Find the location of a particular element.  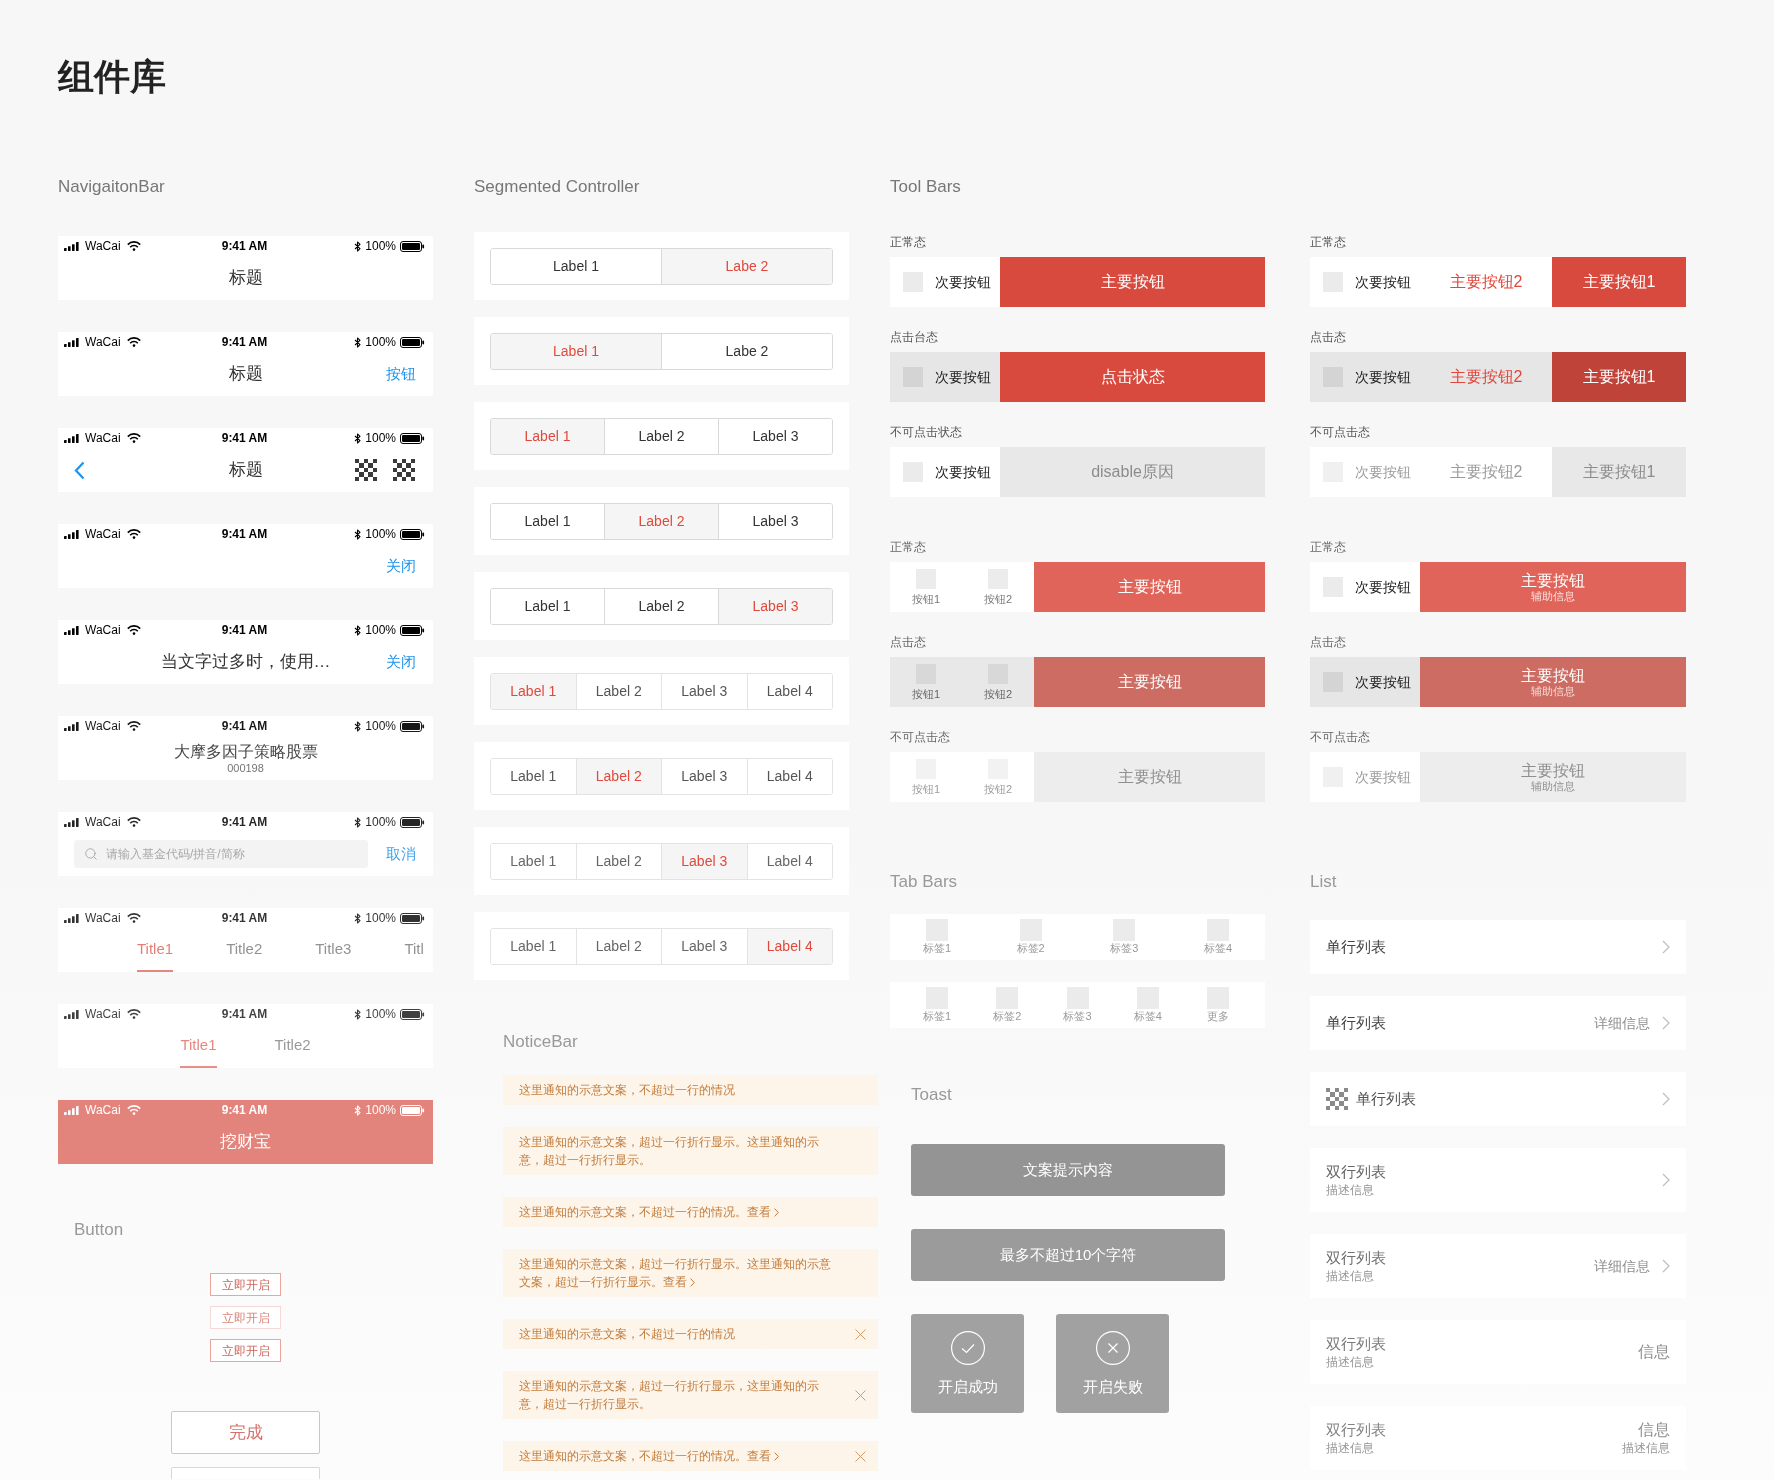

list-row: 双行列表 描述信息 is located at coordinates (1498, 1180).